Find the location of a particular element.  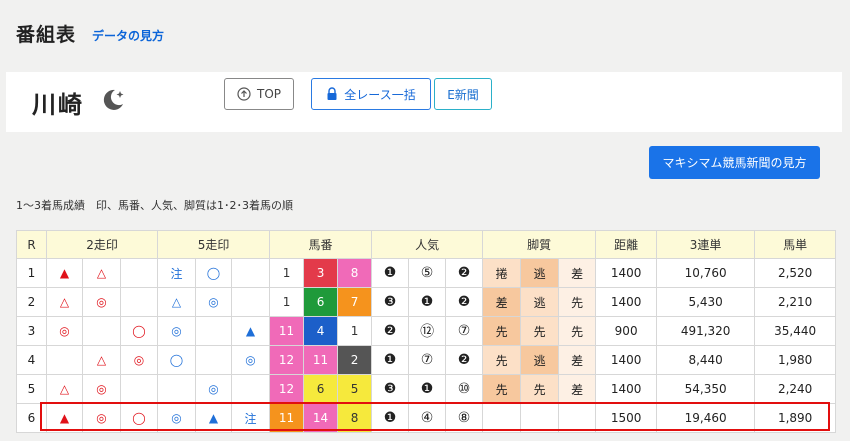

popularity-1: ❶ is located at coordinates (390, 273).